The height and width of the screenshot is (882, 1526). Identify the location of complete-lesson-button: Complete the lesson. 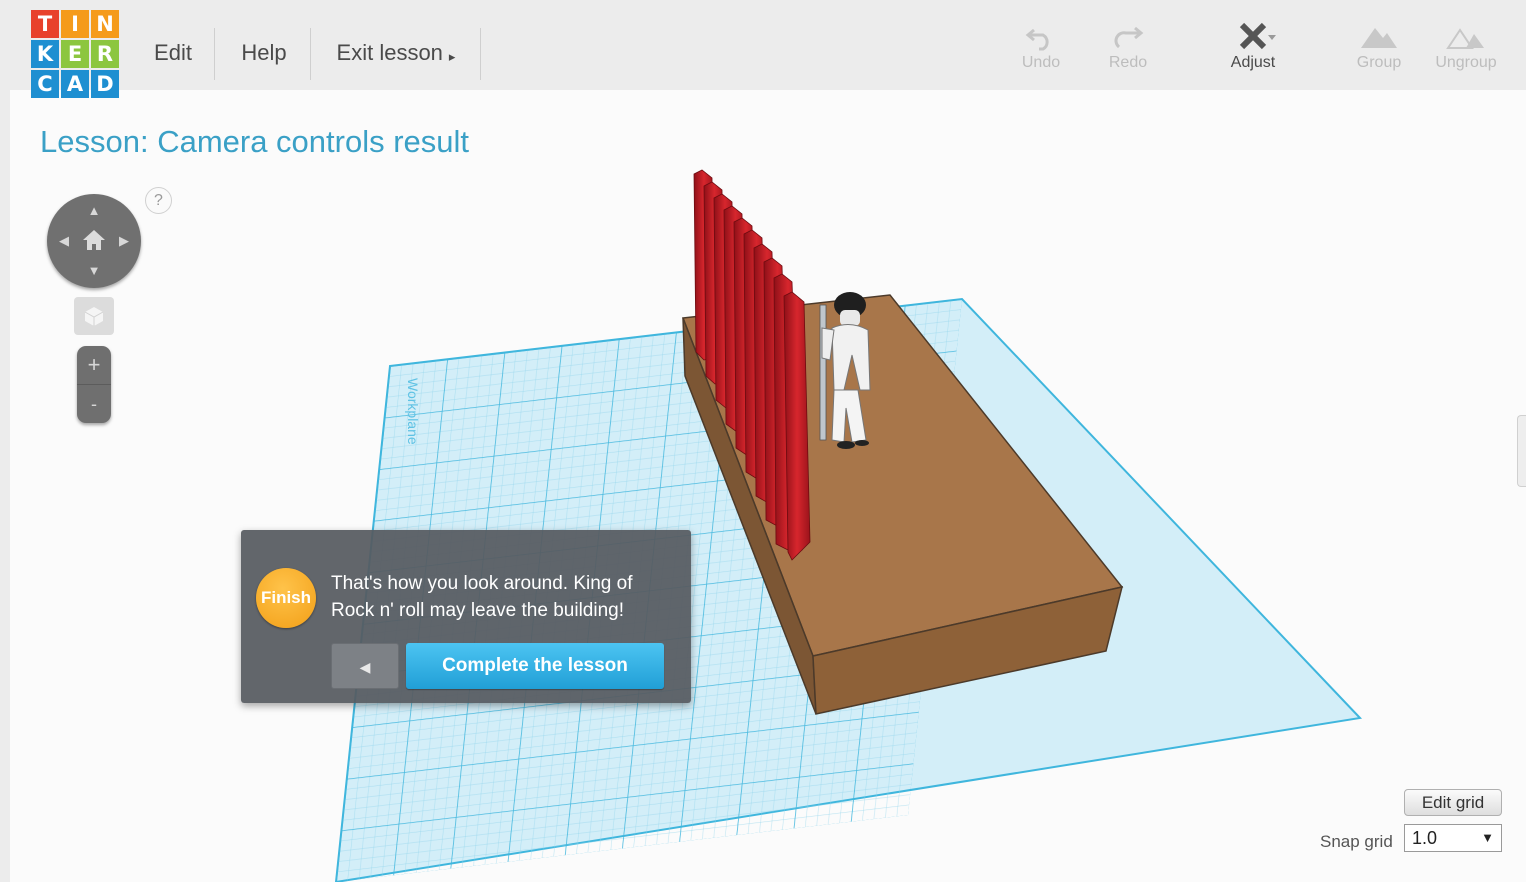
(535, 666).